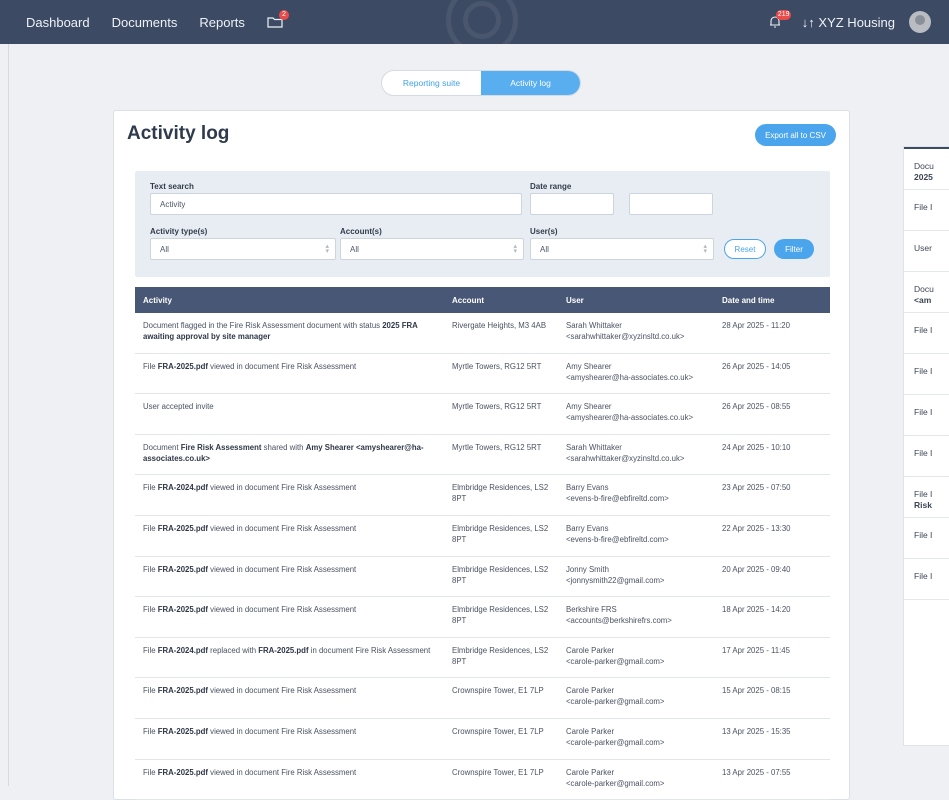 The image size is (949, 800). Describe the element at coordinates (544, 231) in the screenshot. I see `users-label: User(s)` at that location.